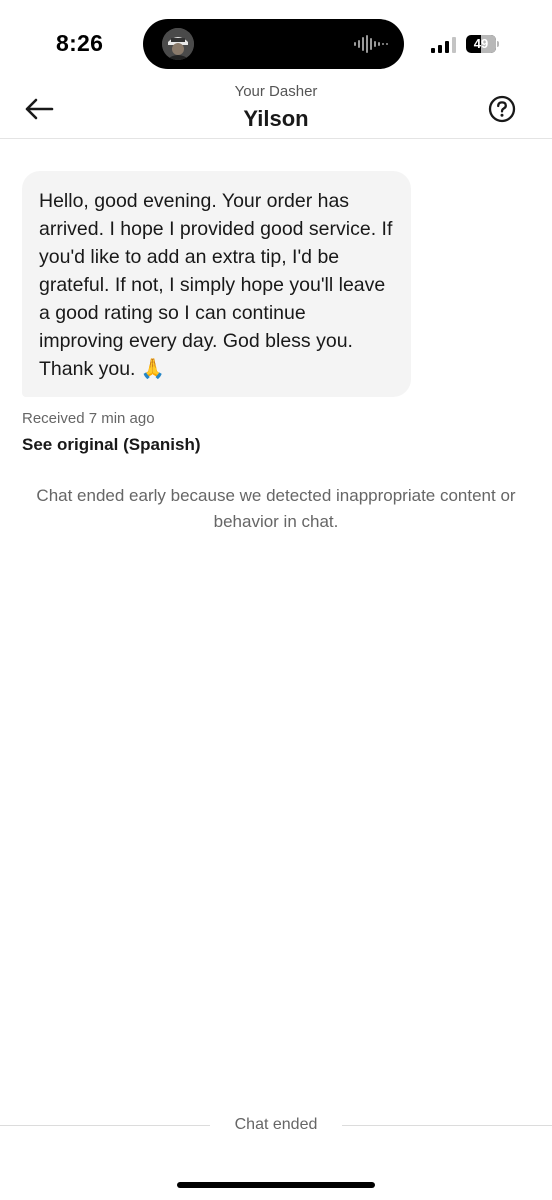 The width and height of the screenshot is (552, 1200). What do you see at coordinates (371, 44) in the screenshot?
I see `audio-waveform-icon` at bounding box center [371, 44].